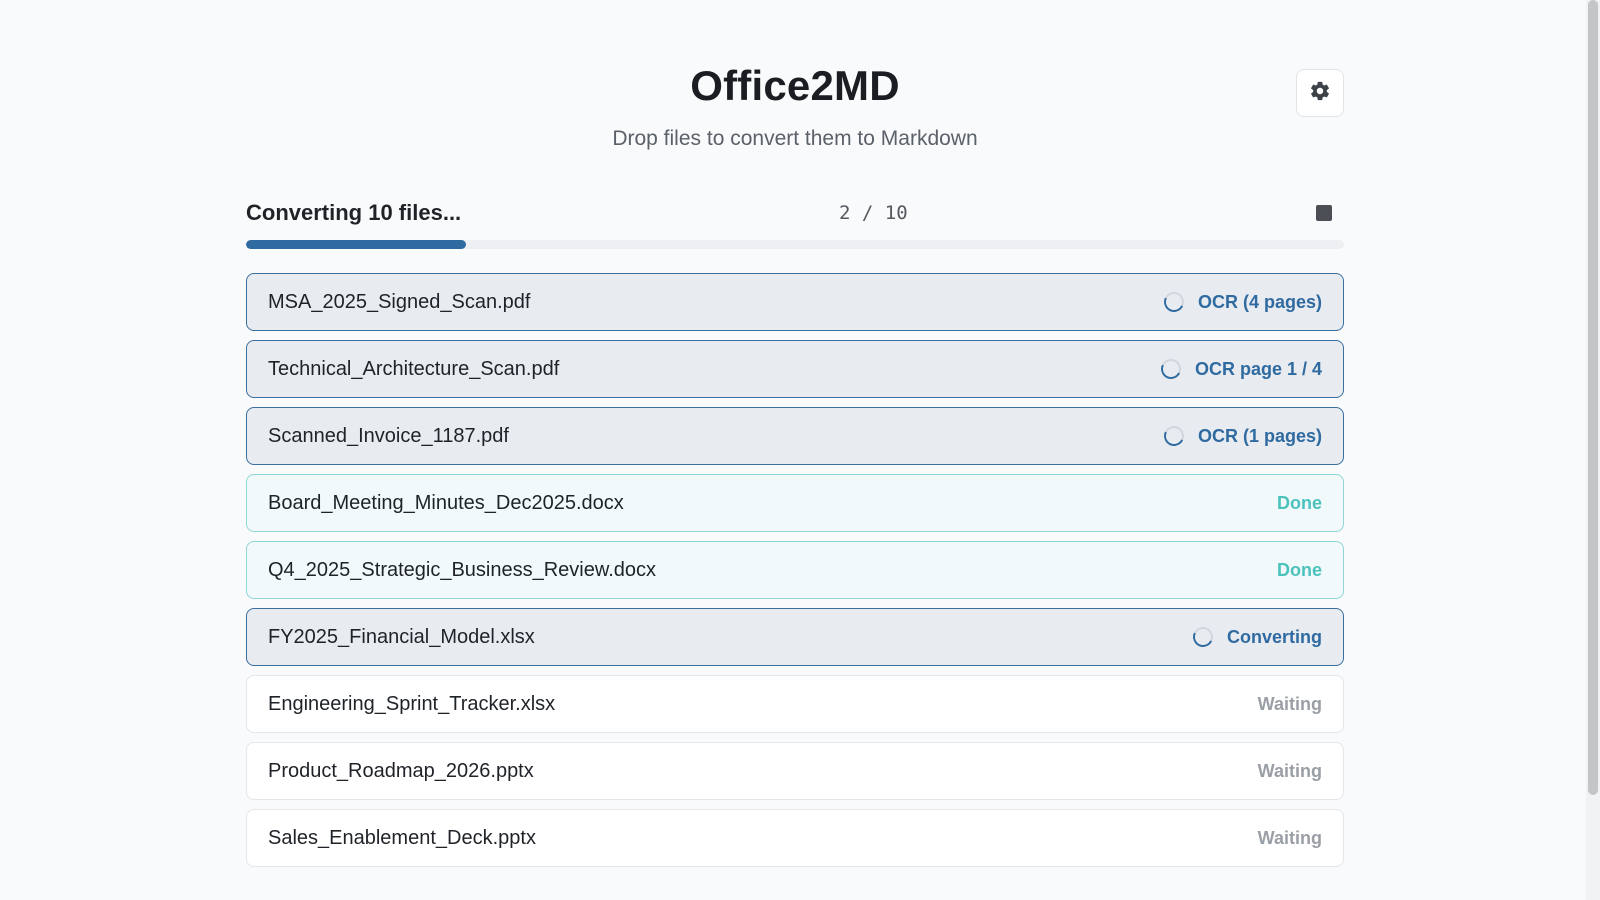 The width and height of the screenshot is (1600, 900). I want to click on settings-button, so click(1320, 93).